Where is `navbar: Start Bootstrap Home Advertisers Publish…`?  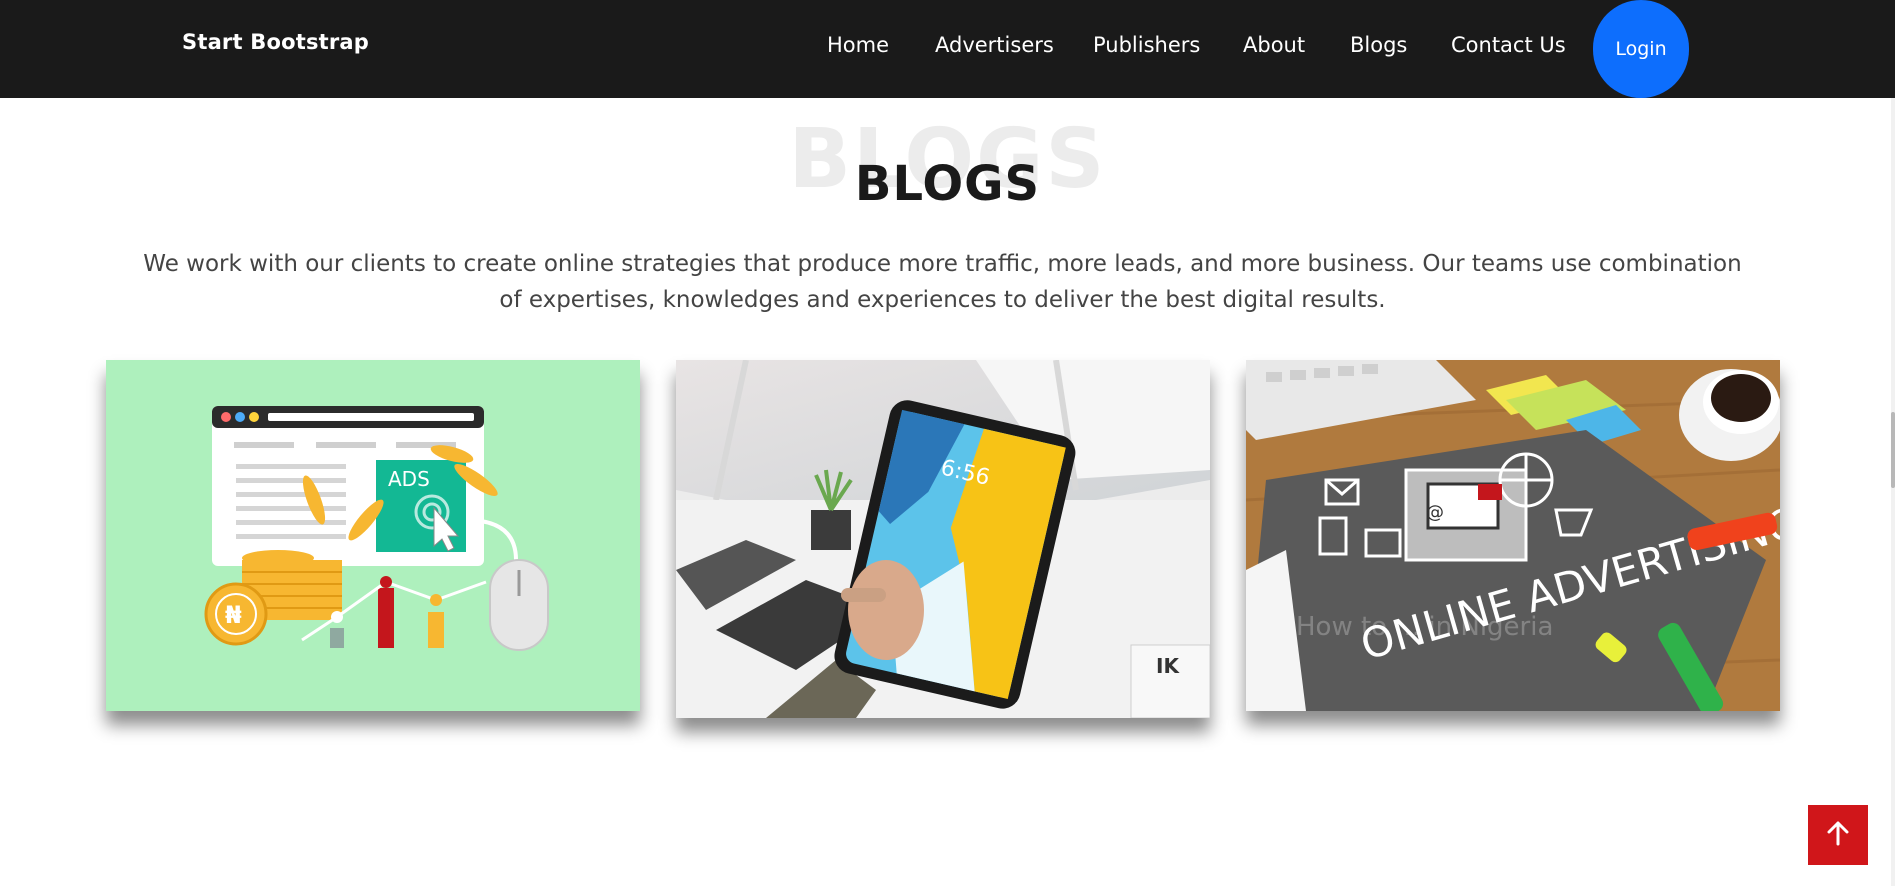
navbar: Start Bootstrap Home Advertisers Publish… is located at coordinates (947, 49).